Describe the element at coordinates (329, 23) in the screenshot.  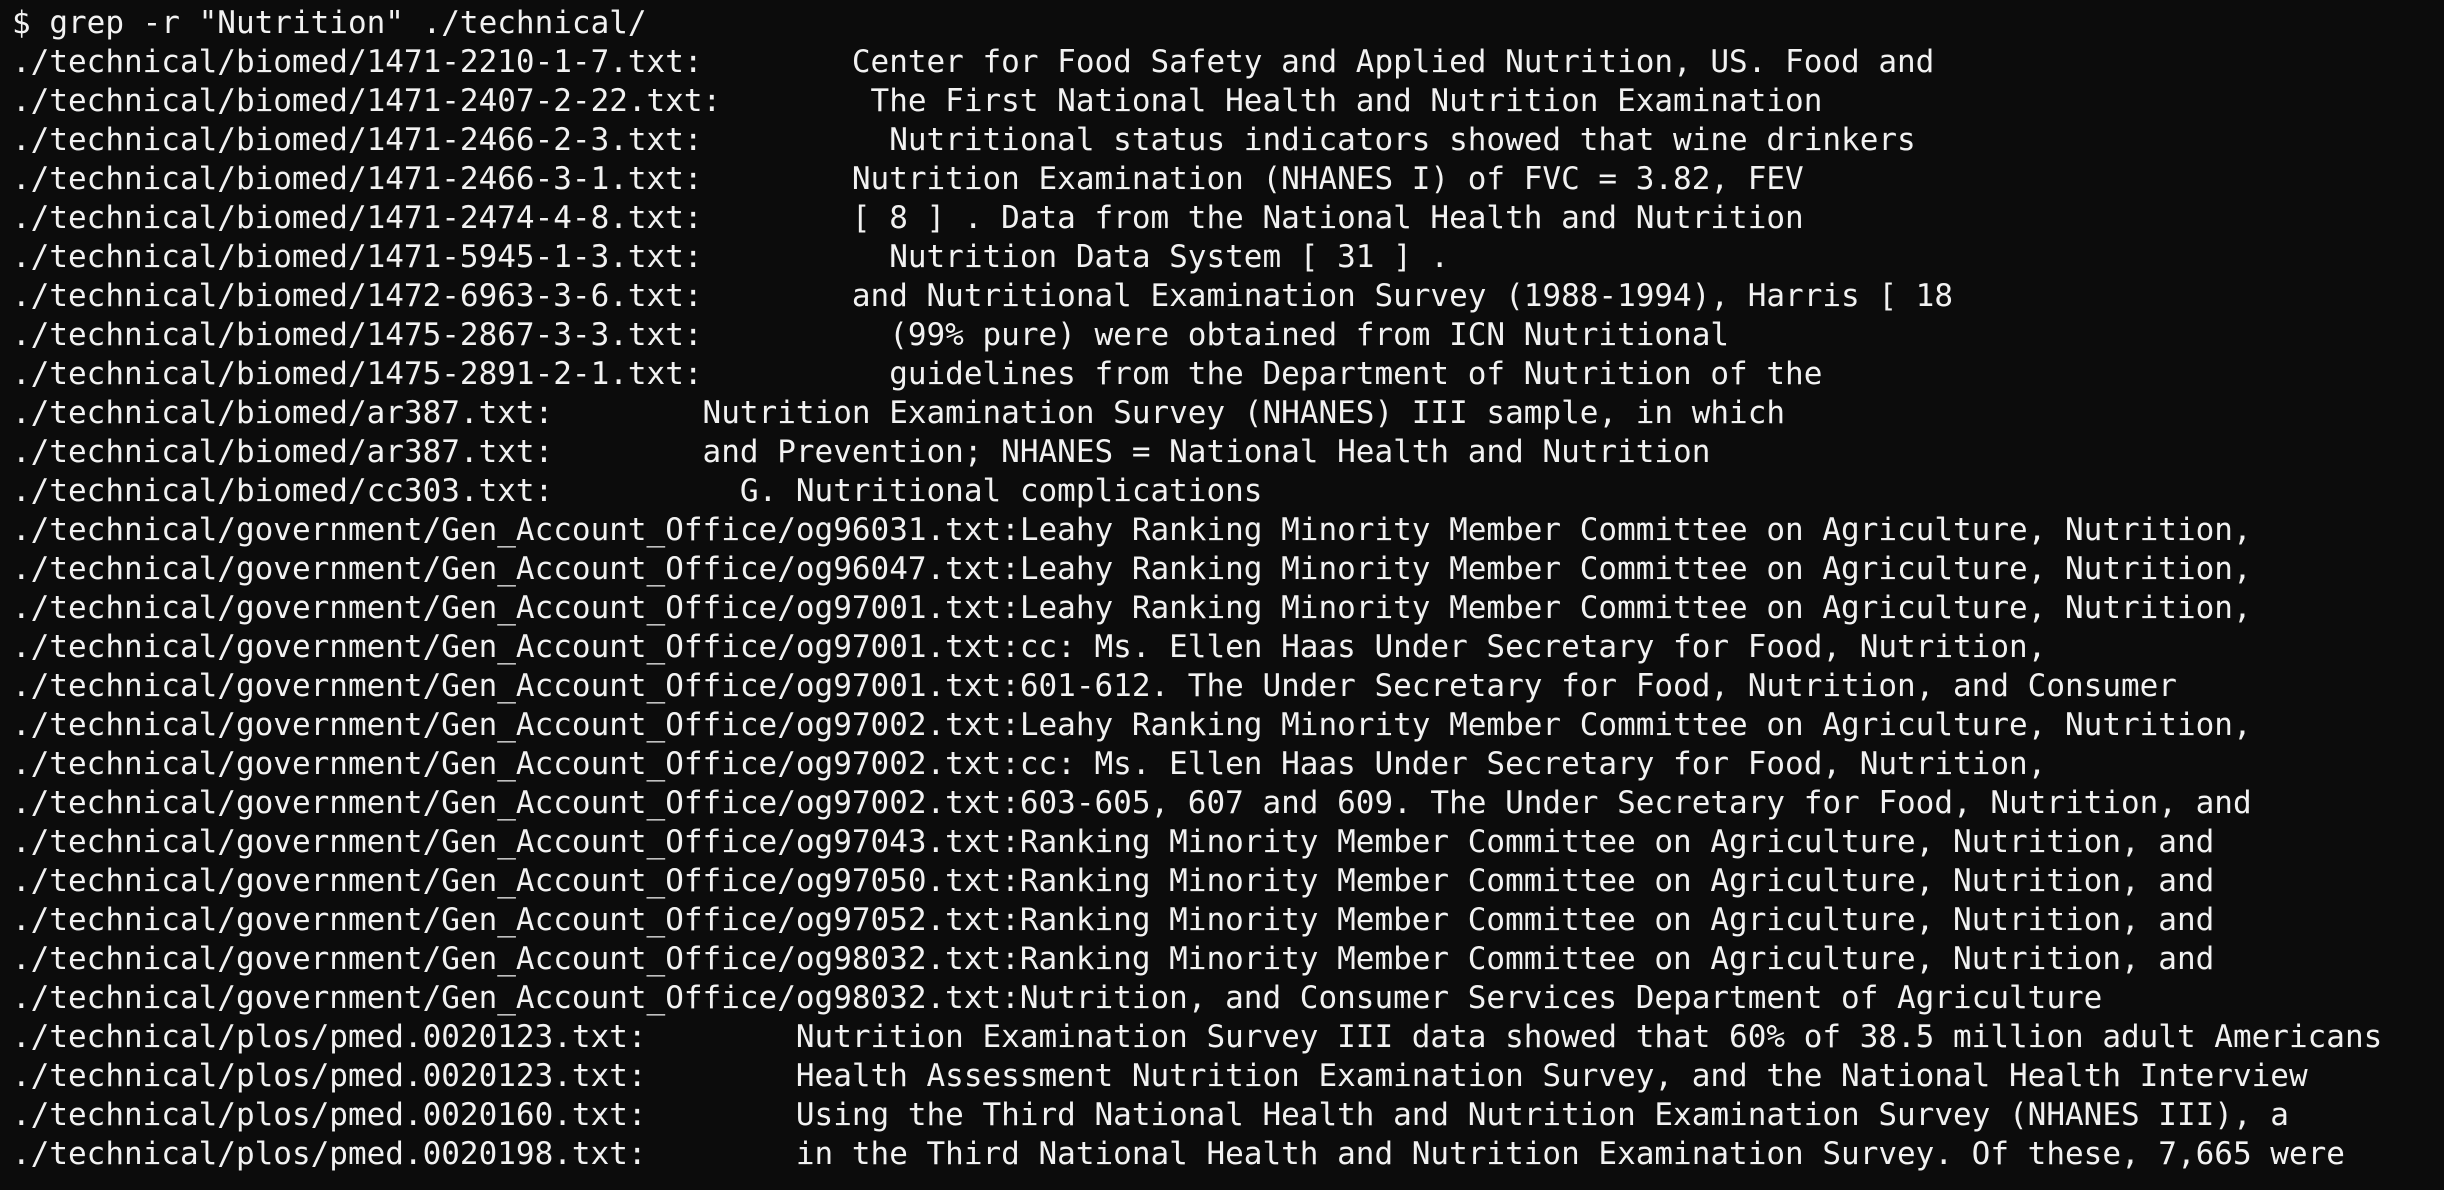
I see `command-prompt-line: $ grep -r "Nutrition" ./technical/` at that location.